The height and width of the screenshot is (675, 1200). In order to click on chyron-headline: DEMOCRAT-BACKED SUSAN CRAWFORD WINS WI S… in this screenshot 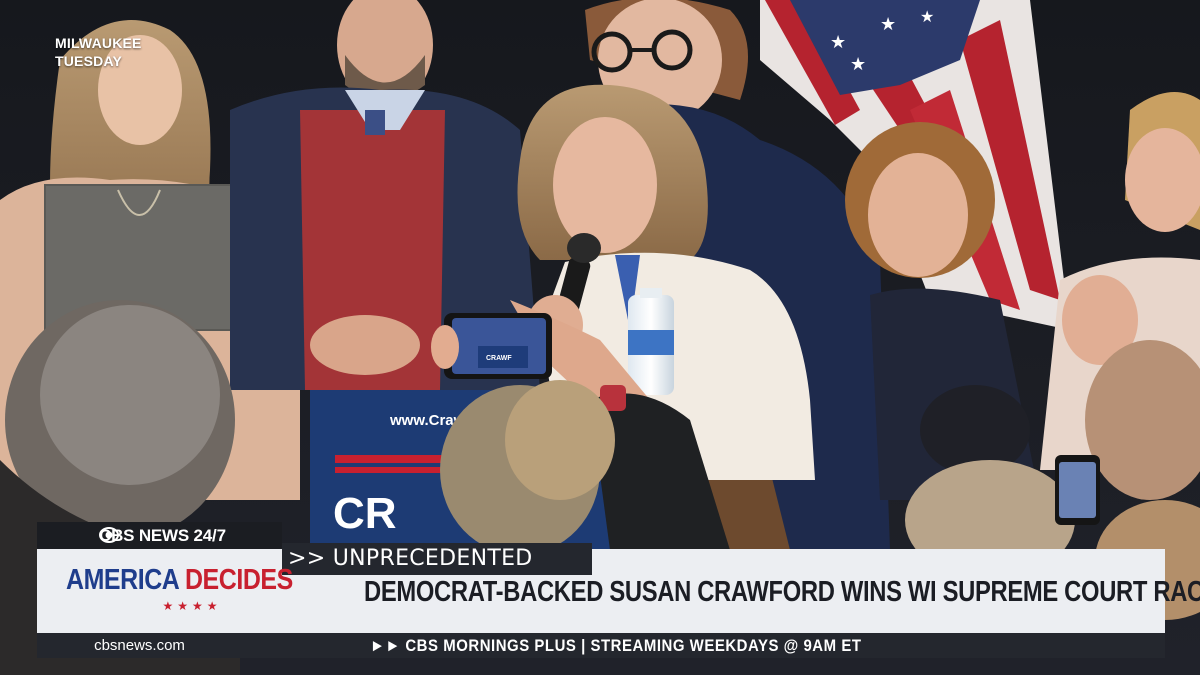, I will do `click(782, 592)`.